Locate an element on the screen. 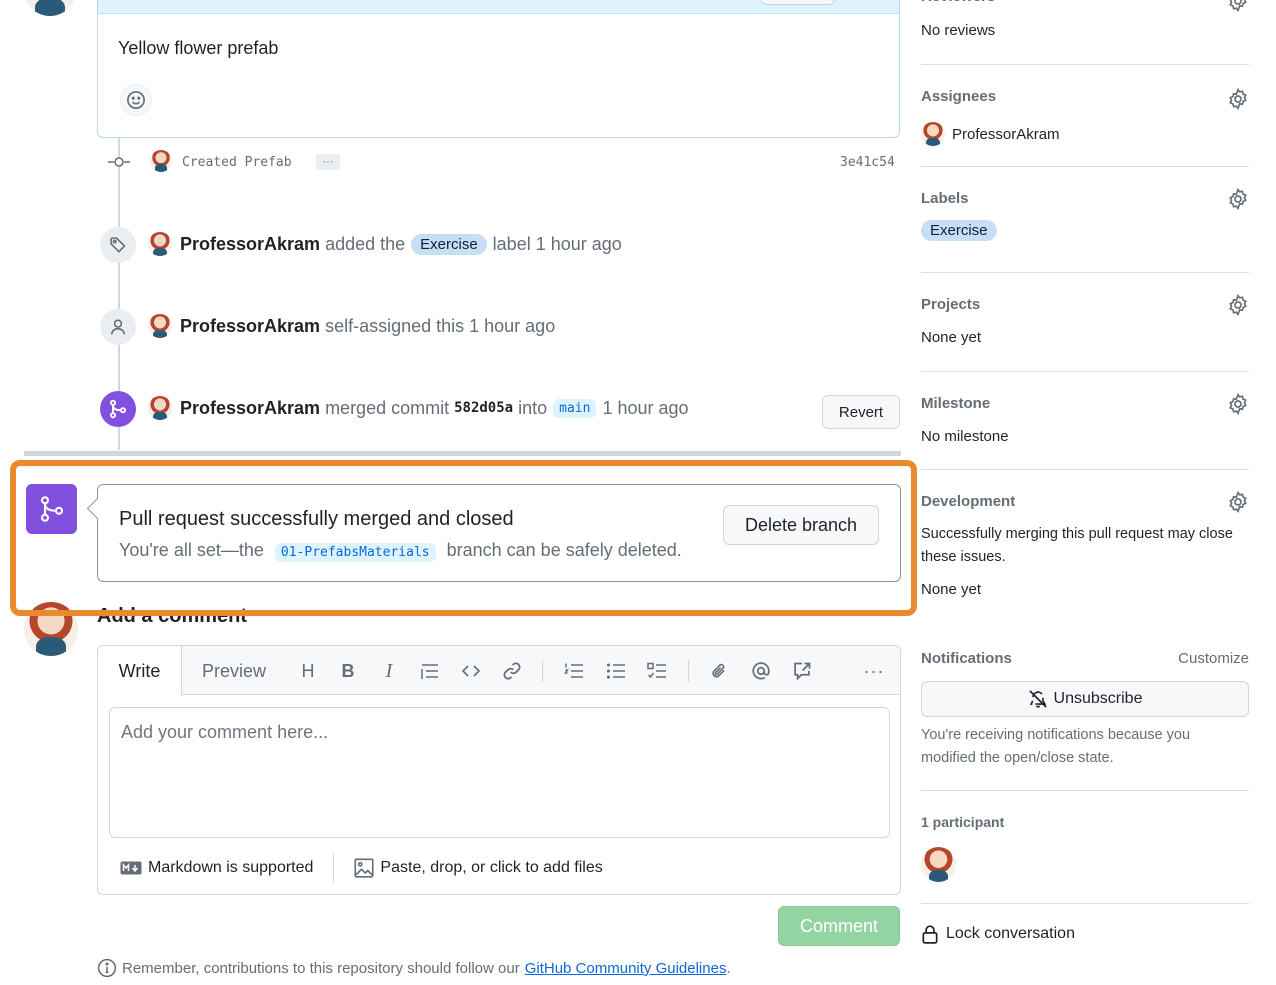  comment-input is located at coordinates (499, 772).